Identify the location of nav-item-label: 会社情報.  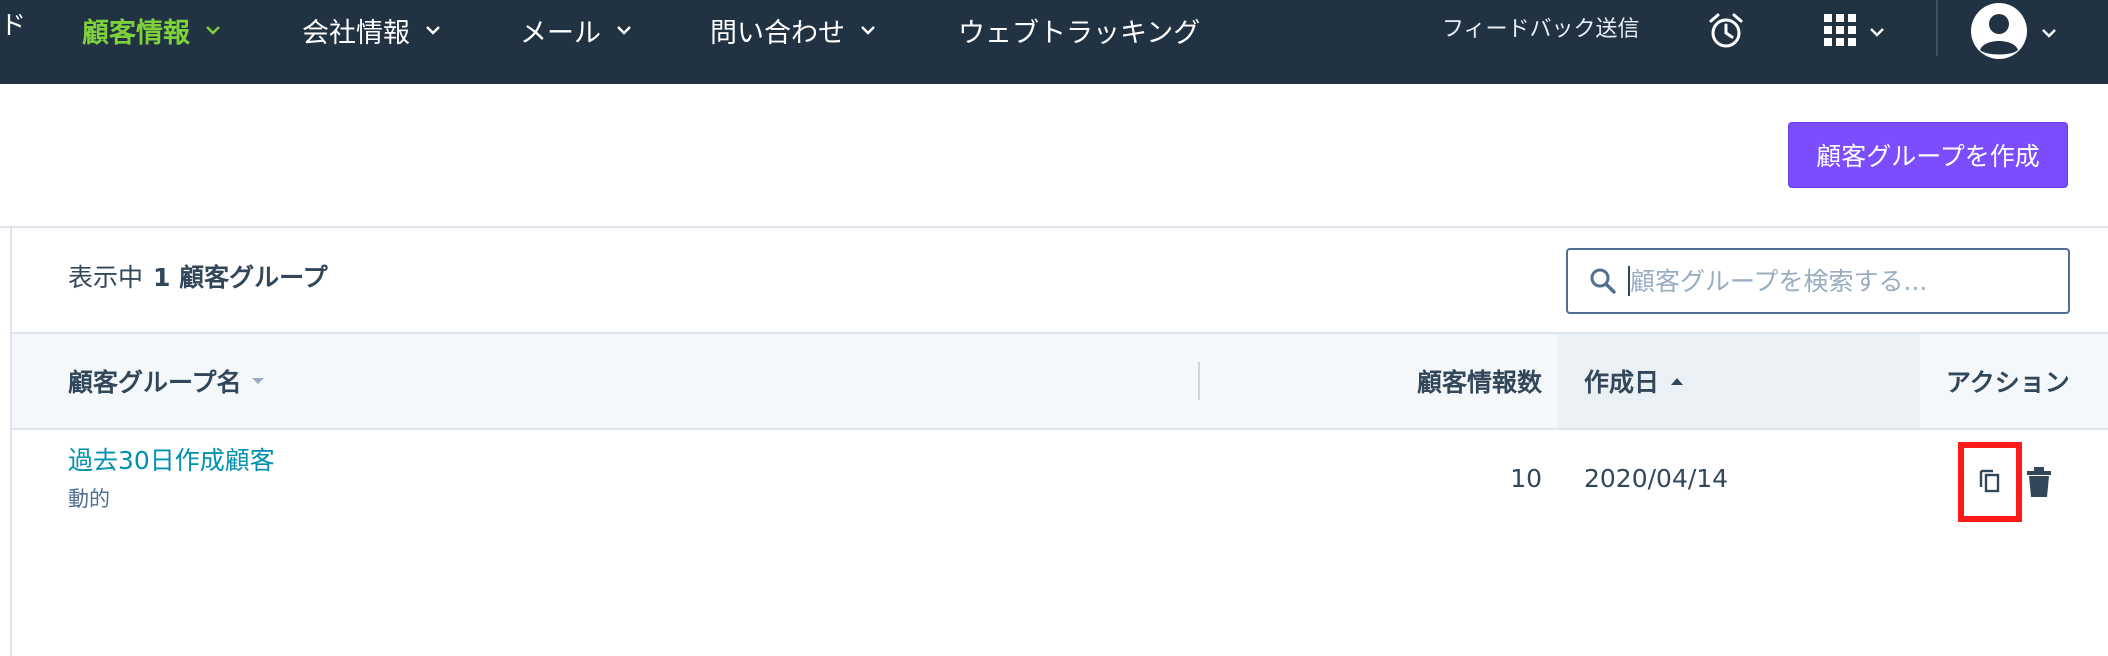
(356, 33).